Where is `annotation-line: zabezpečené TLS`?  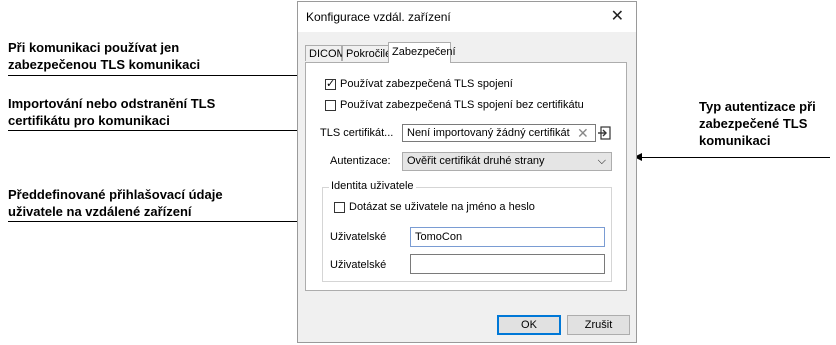 annotation-line: zabezpečené TLS is located at coordinates (753, 123).